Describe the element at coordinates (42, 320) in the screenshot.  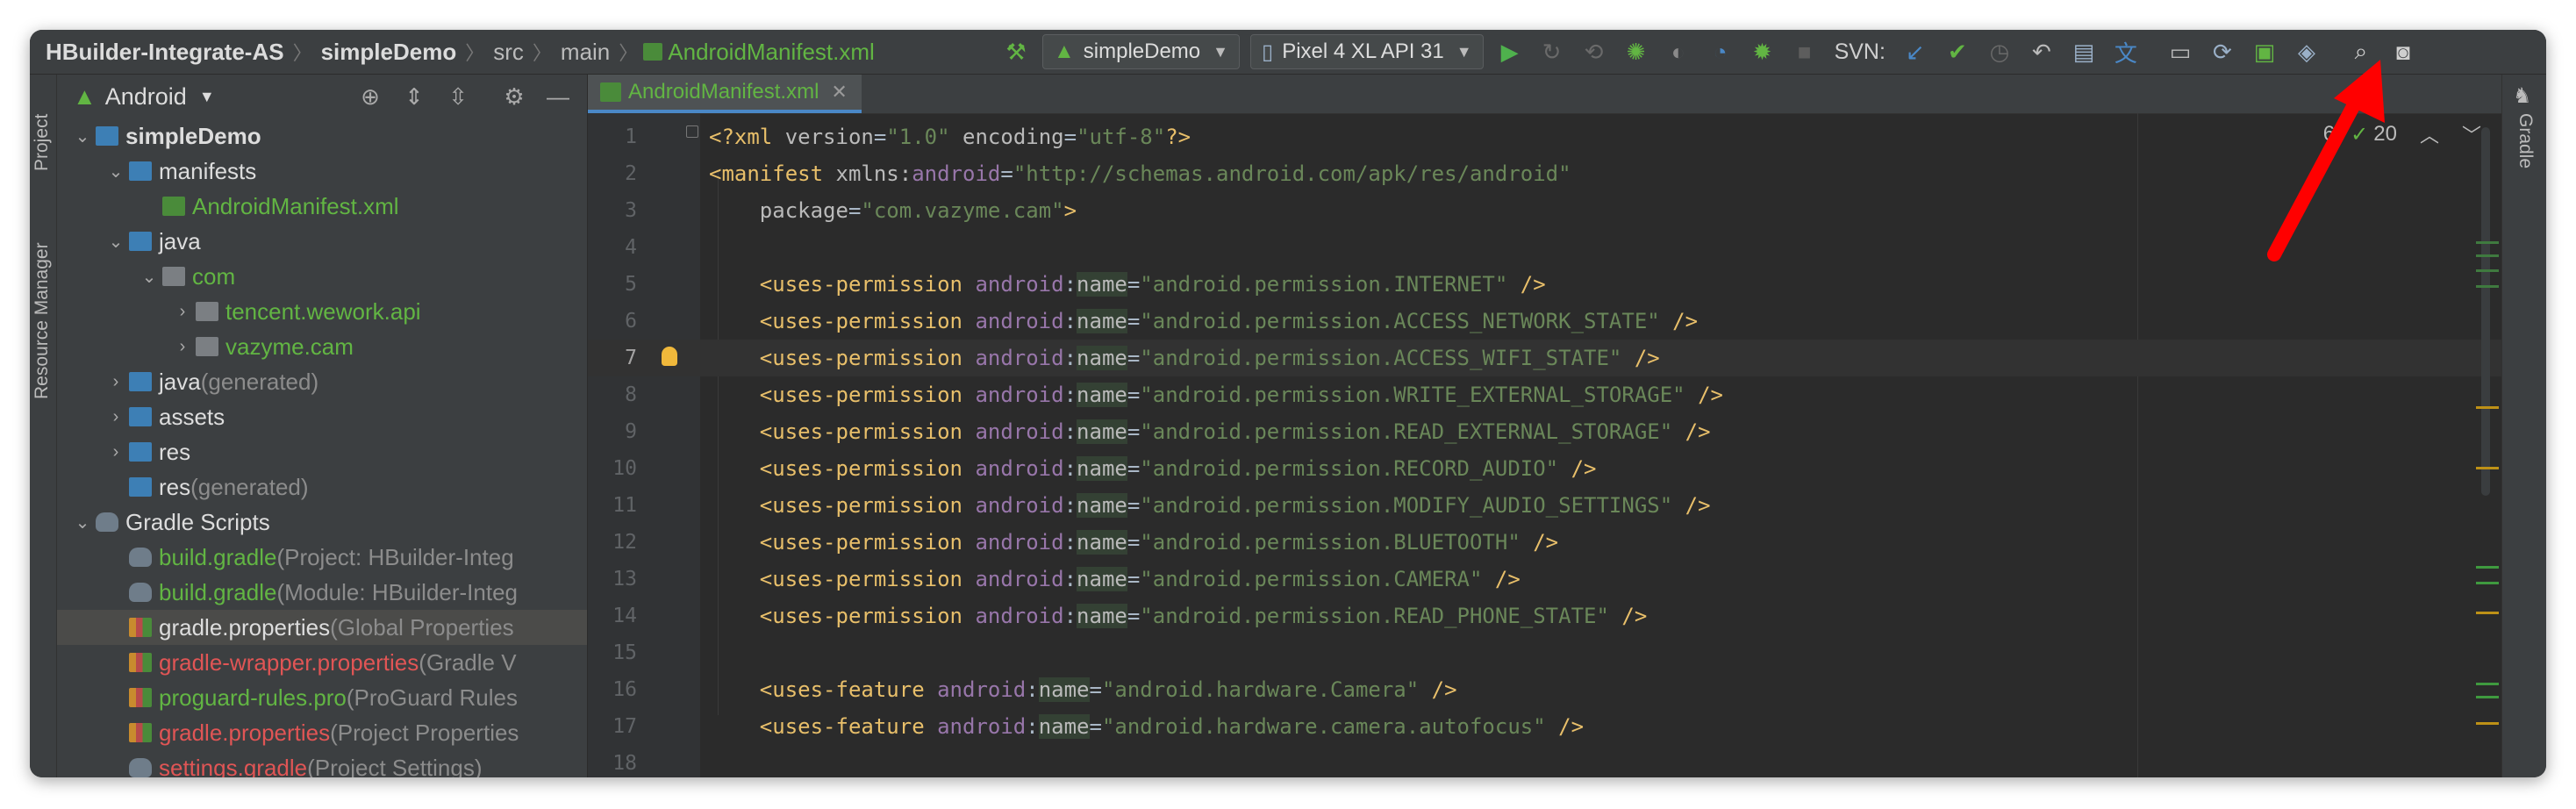
I see `resource-manager-tool-tab: Resource Manager` at that location.